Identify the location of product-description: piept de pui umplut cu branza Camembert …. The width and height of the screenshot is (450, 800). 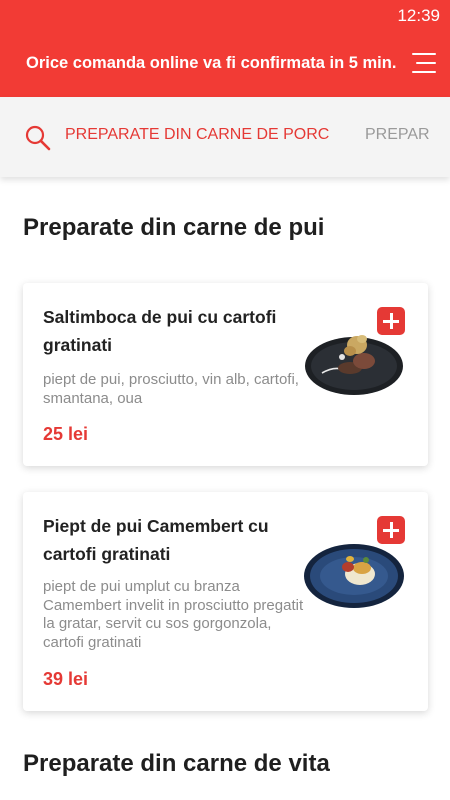
(173, 614).